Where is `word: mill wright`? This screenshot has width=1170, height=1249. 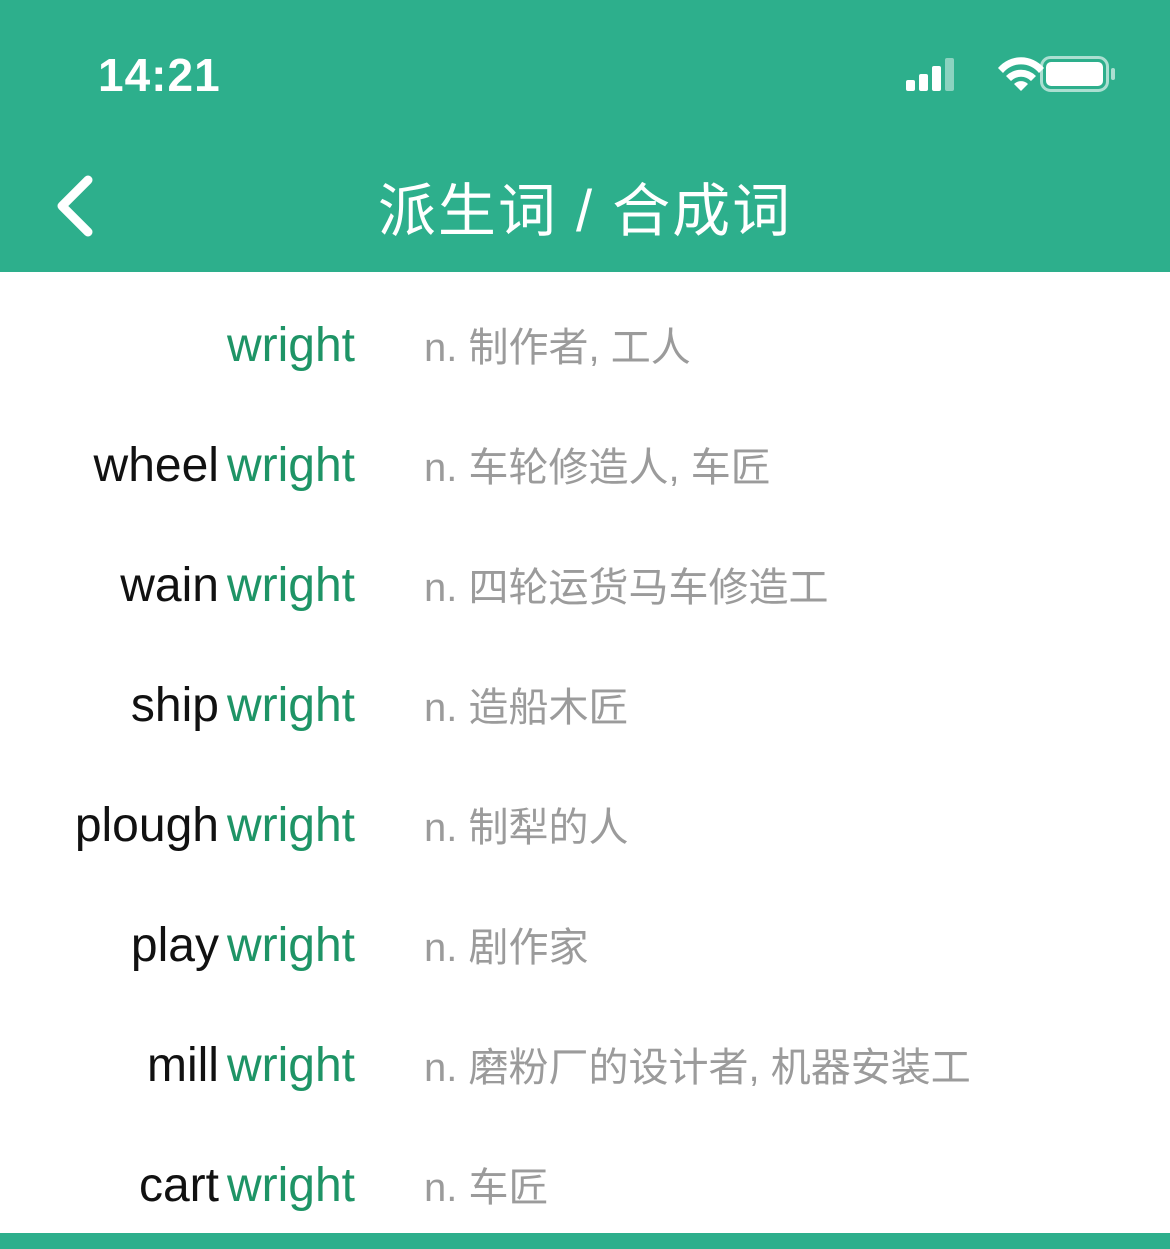 word: mill wright is located at coordinates (251, 1066).